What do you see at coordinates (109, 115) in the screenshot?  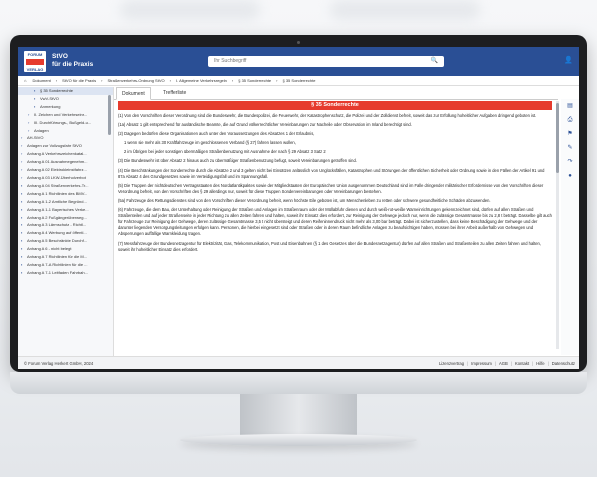 I see `sidebar-scrollbar` at bounding box center [109, 115].